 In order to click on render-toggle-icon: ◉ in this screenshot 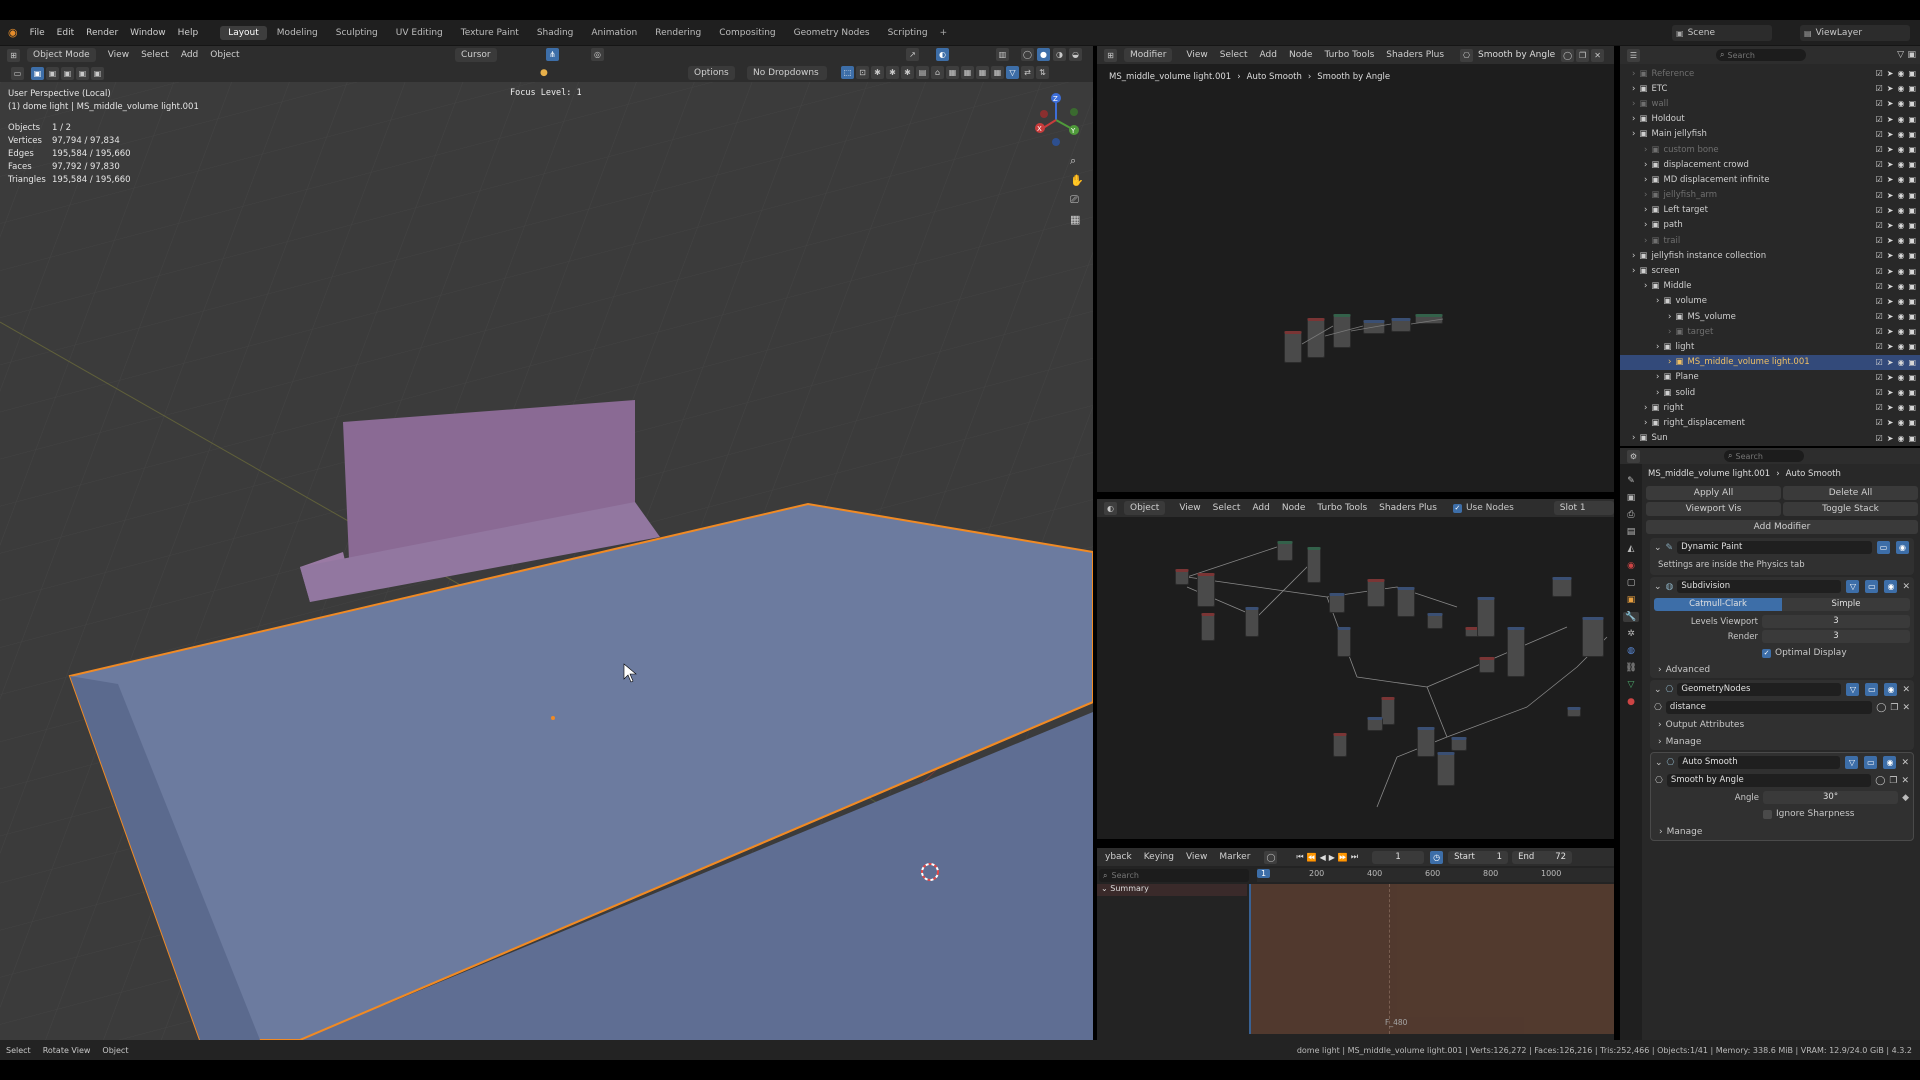, I will do `click(1891, 586)`.